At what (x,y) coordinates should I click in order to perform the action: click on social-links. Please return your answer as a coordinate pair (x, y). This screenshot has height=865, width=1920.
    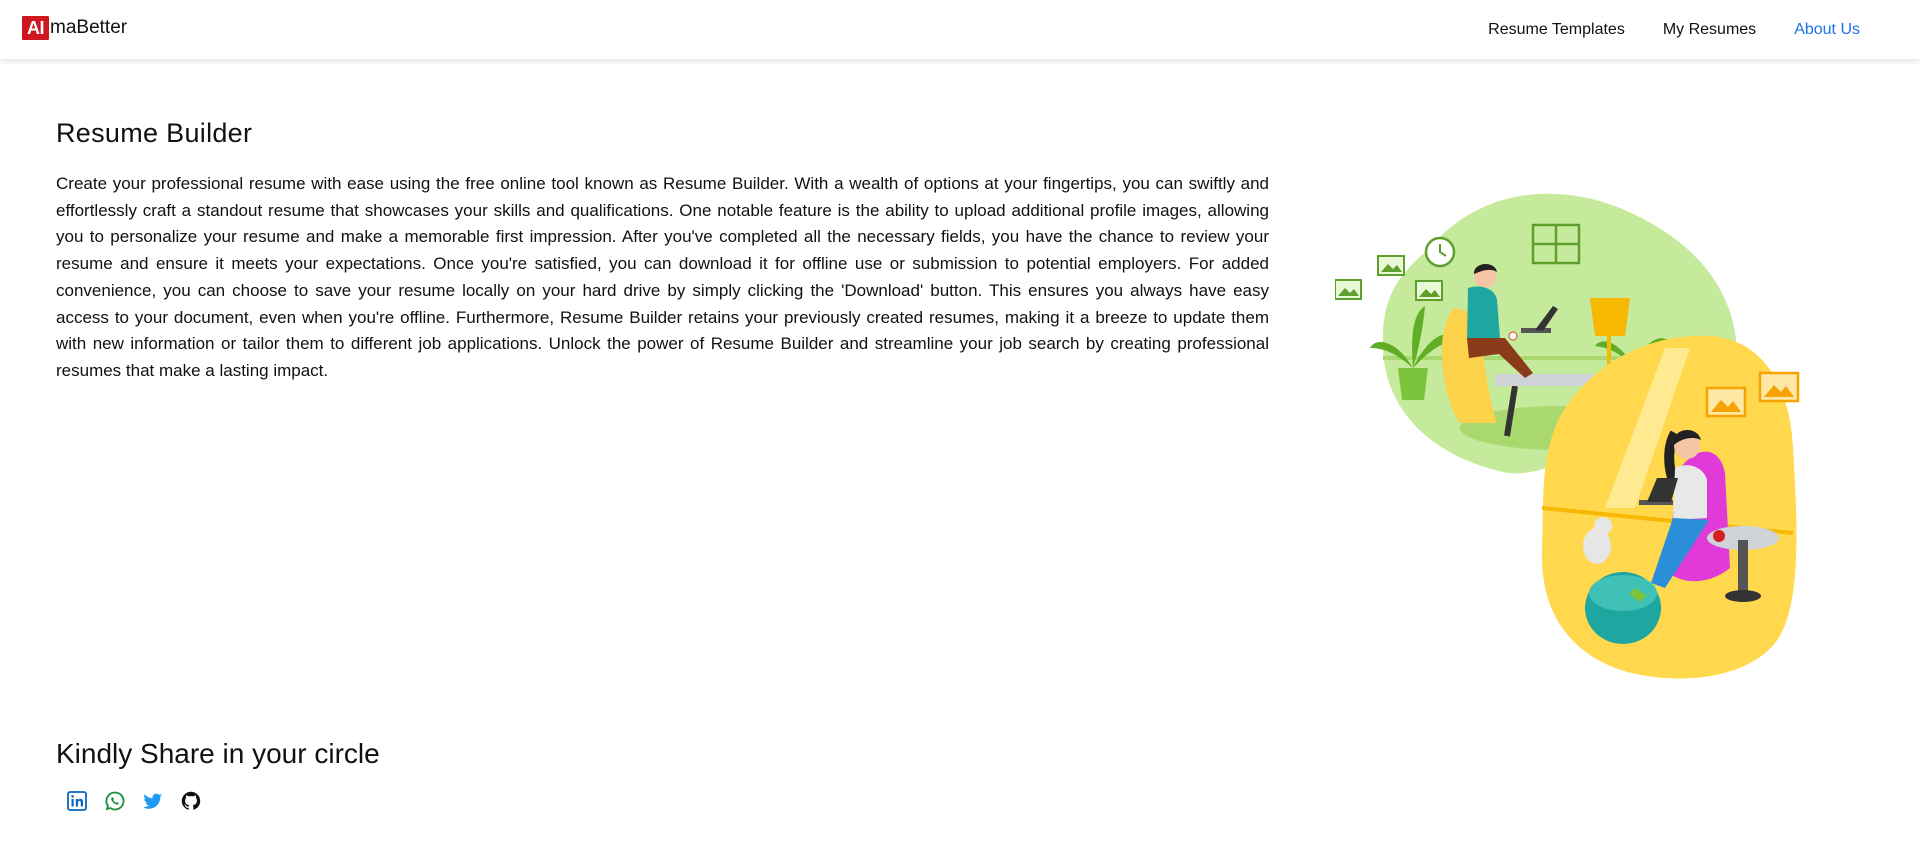
    Looking at the image, I should click on (134, 801).